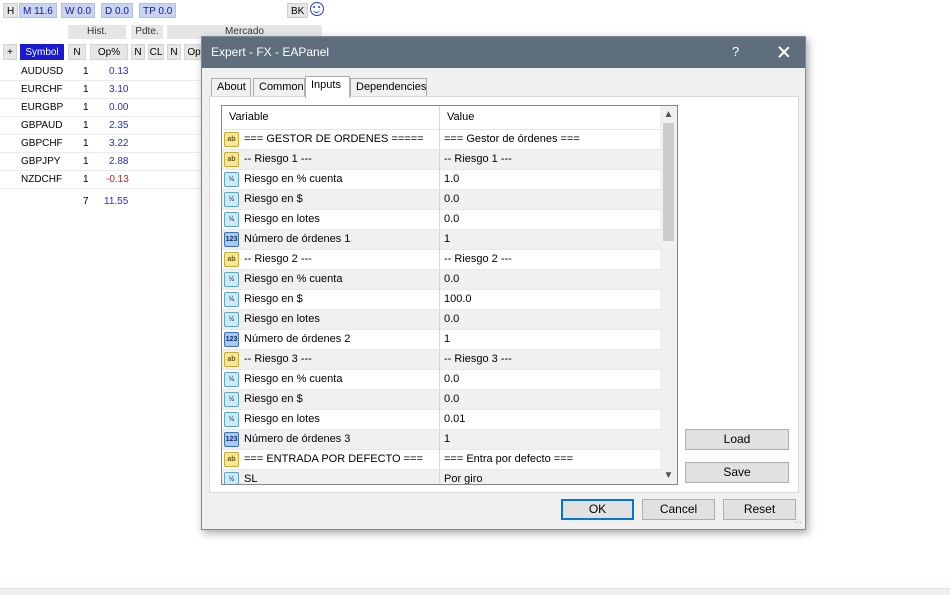  Describe the element at coordinates (441, 440) in the screenshot. I see `table-row: 123 Número de órdenes 3 1` at that location.